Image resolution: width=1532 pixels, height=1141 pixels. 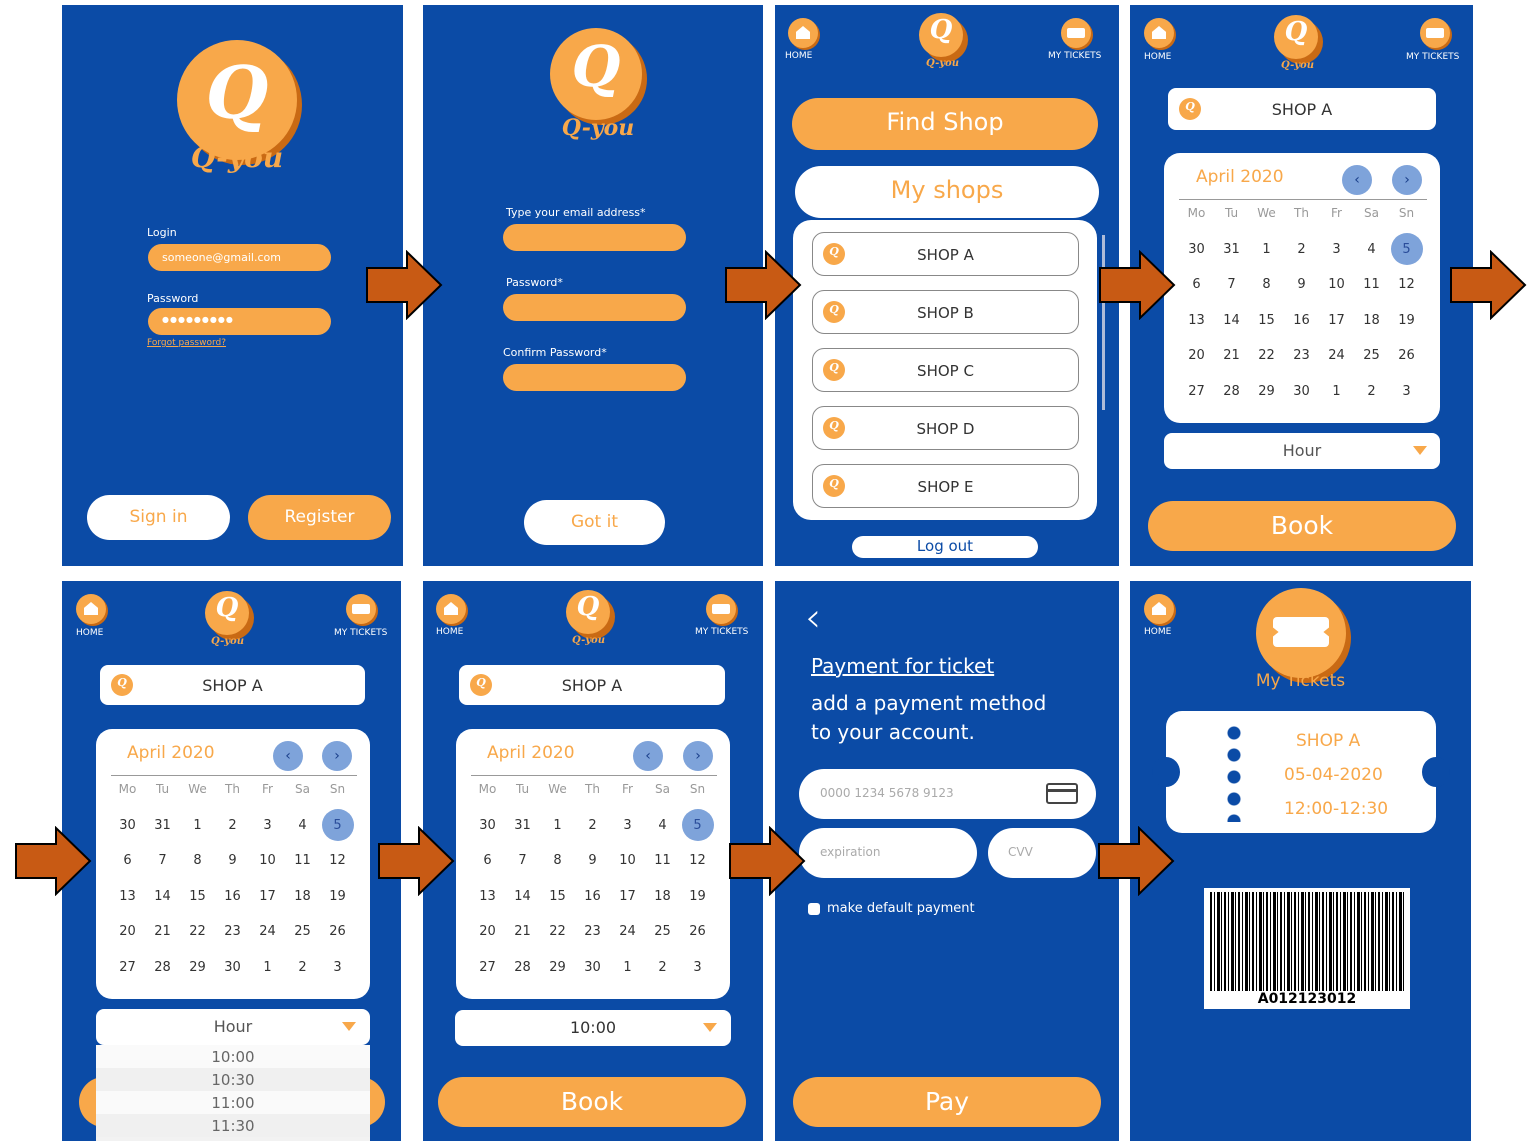 I want to click on day-cell: 12, so click(x=1406, y=285).